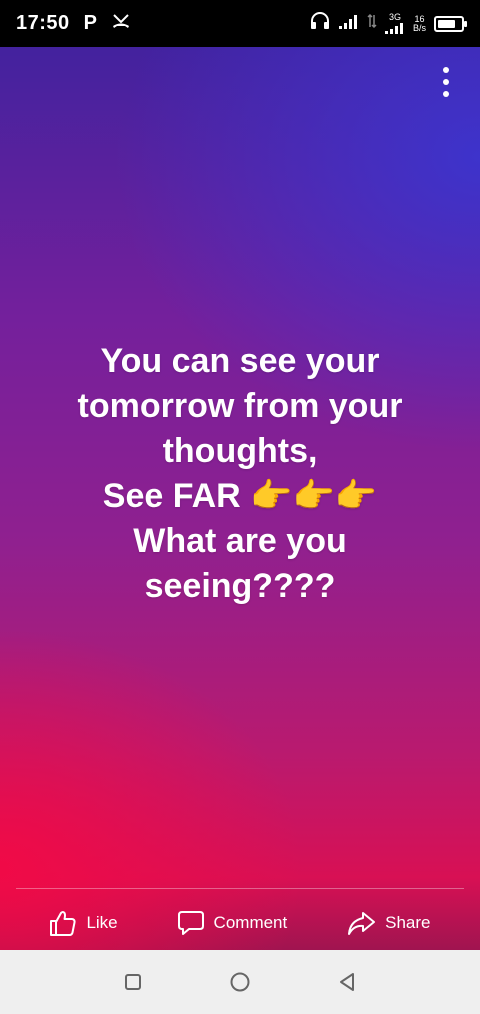 This screenshot has height=1014, width=480. Describe the element at coordinates (43, 23) in the screenshot. I see `status-time: 17:50` at that location.